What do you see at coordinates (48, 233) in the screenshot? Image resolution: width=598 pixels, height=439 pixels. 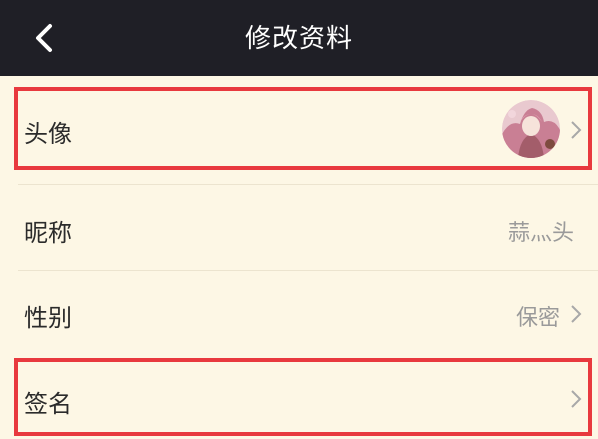 I see `nickname-row-label: 昵称` at bounding box center [48, 233].